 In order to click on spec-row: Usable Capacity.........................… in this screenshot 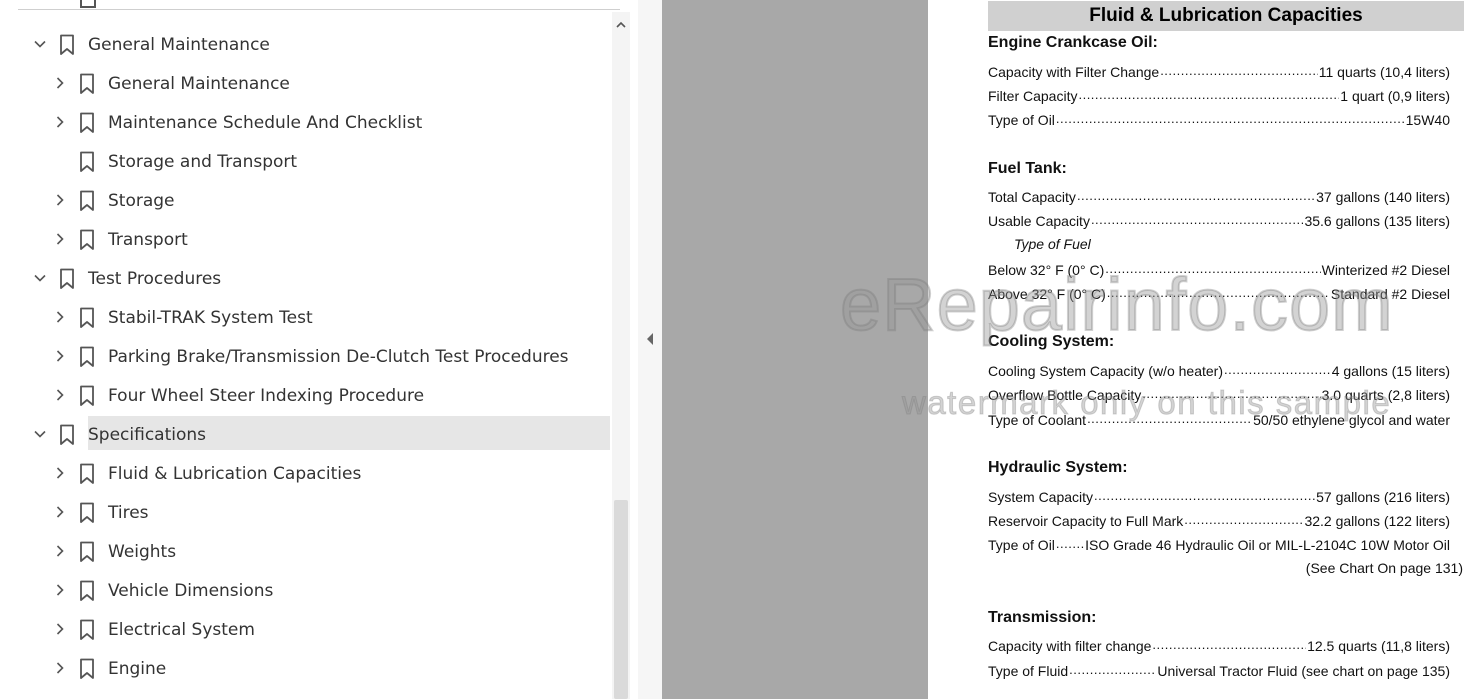, I will do `click(1219, 220)`.